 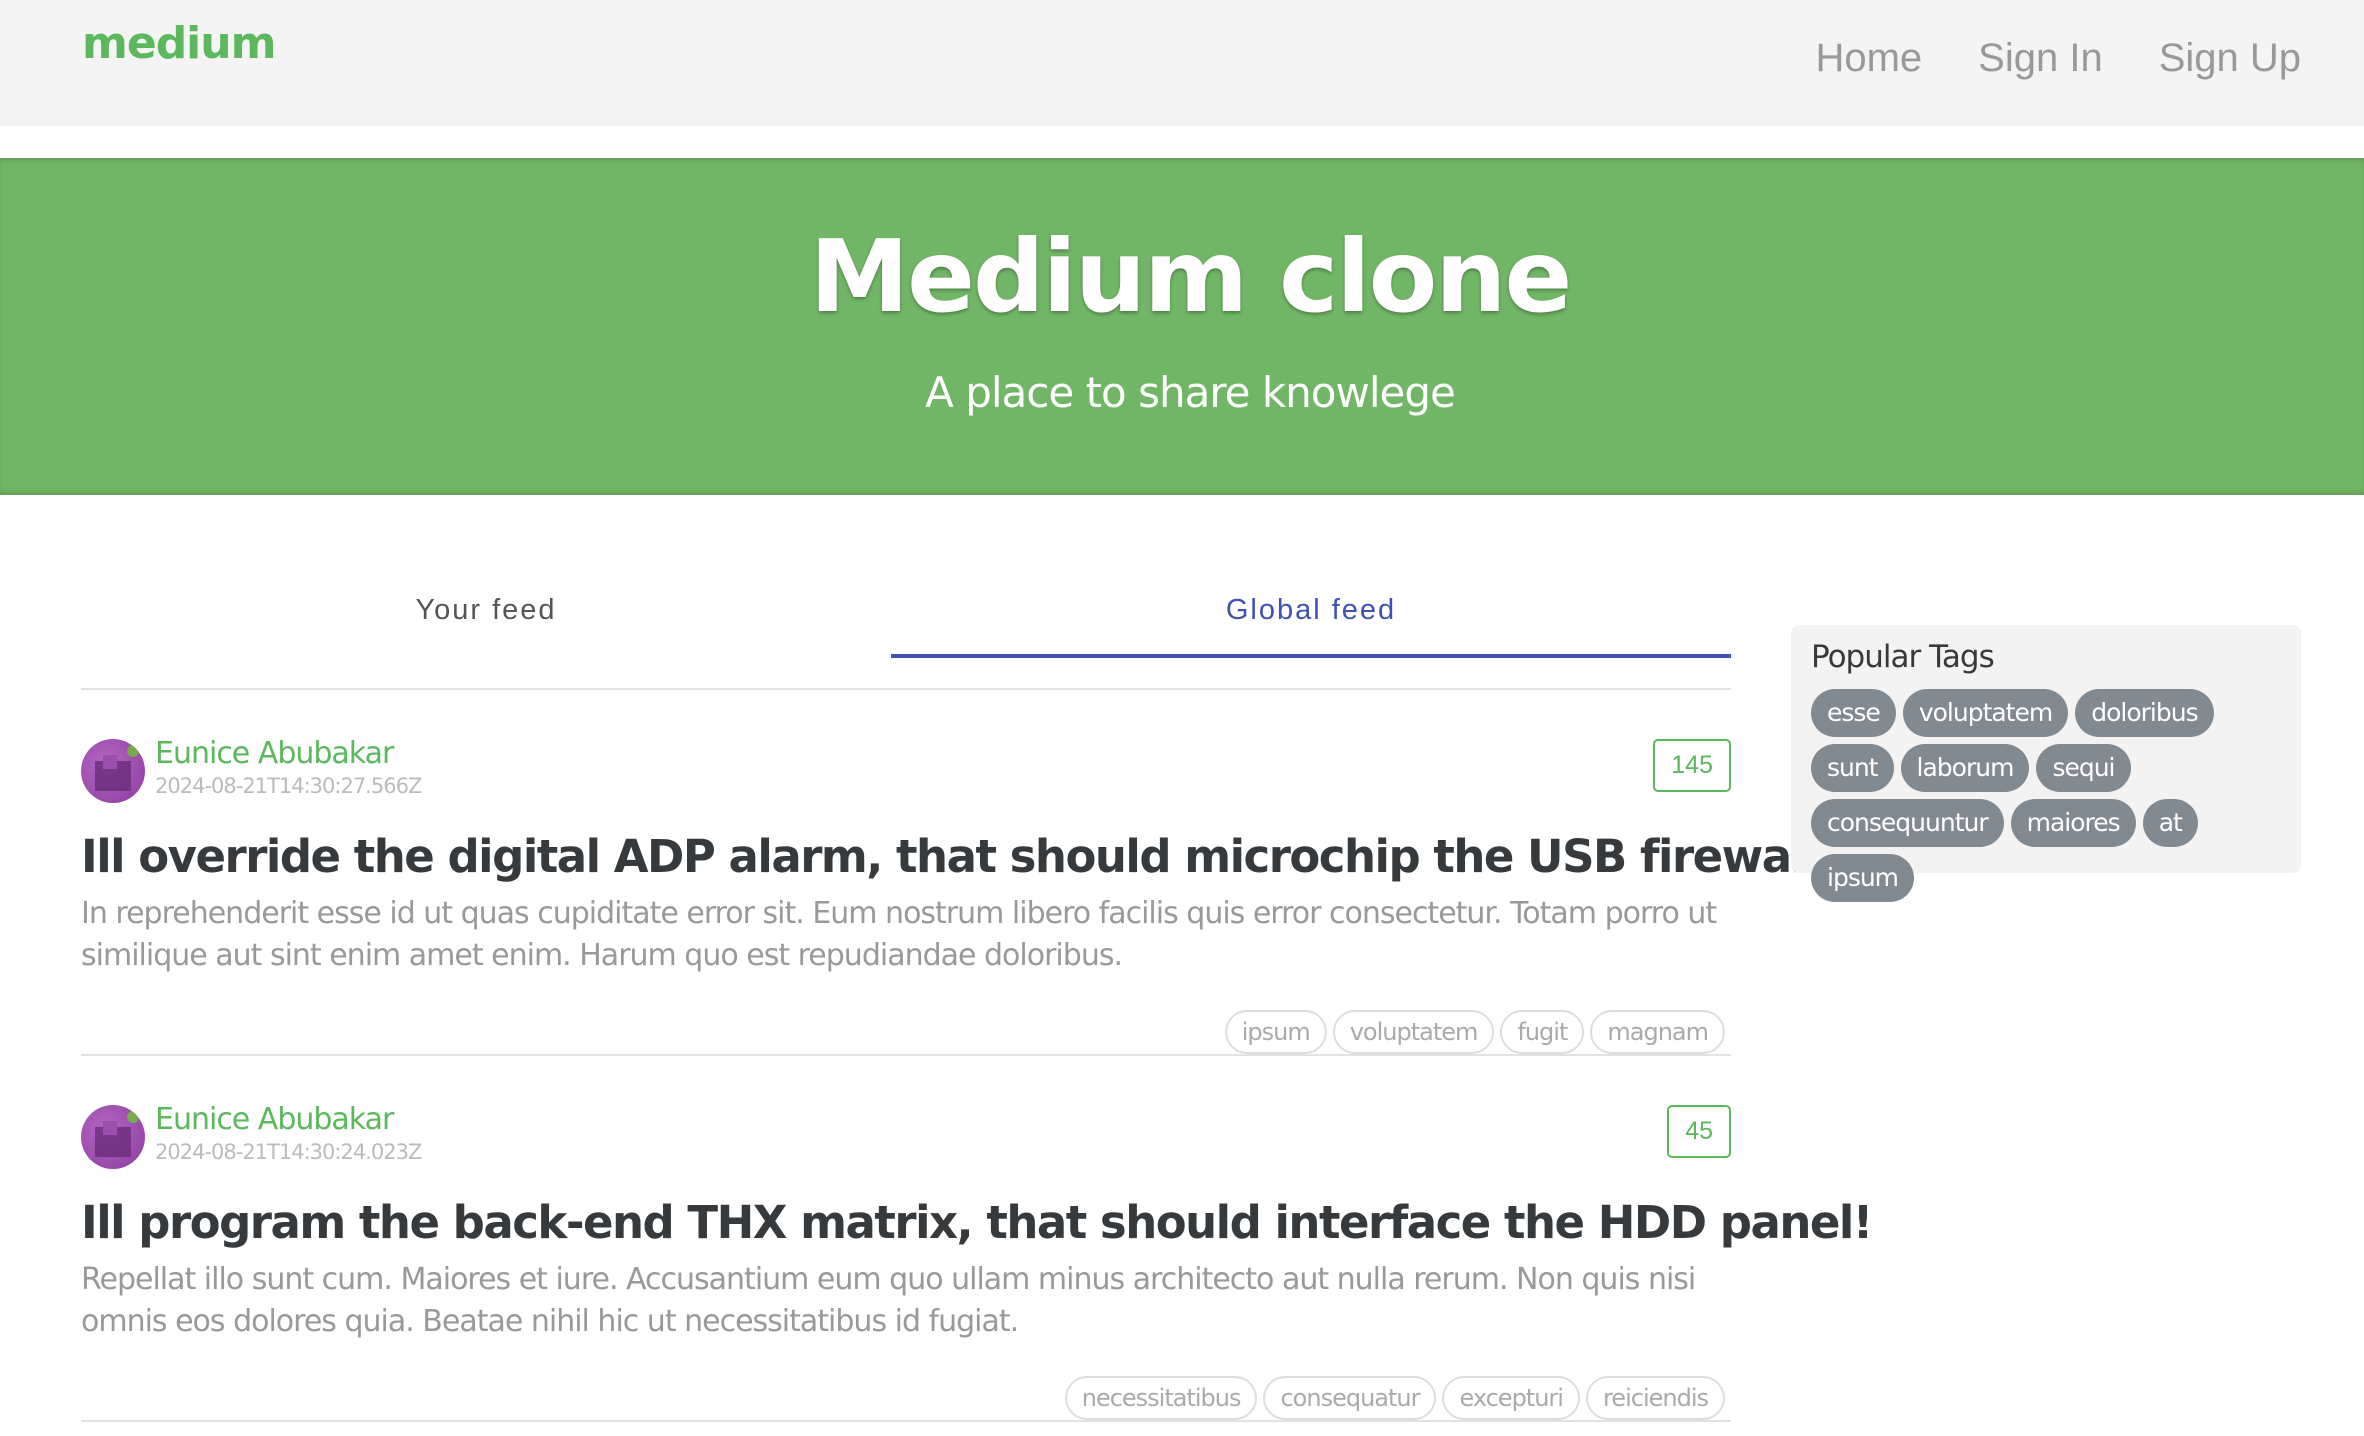 What do you see at coordinates (1965, 768) in the screenshot?
I see `popular-tag: laborum` at bounding box center [1965, 768].